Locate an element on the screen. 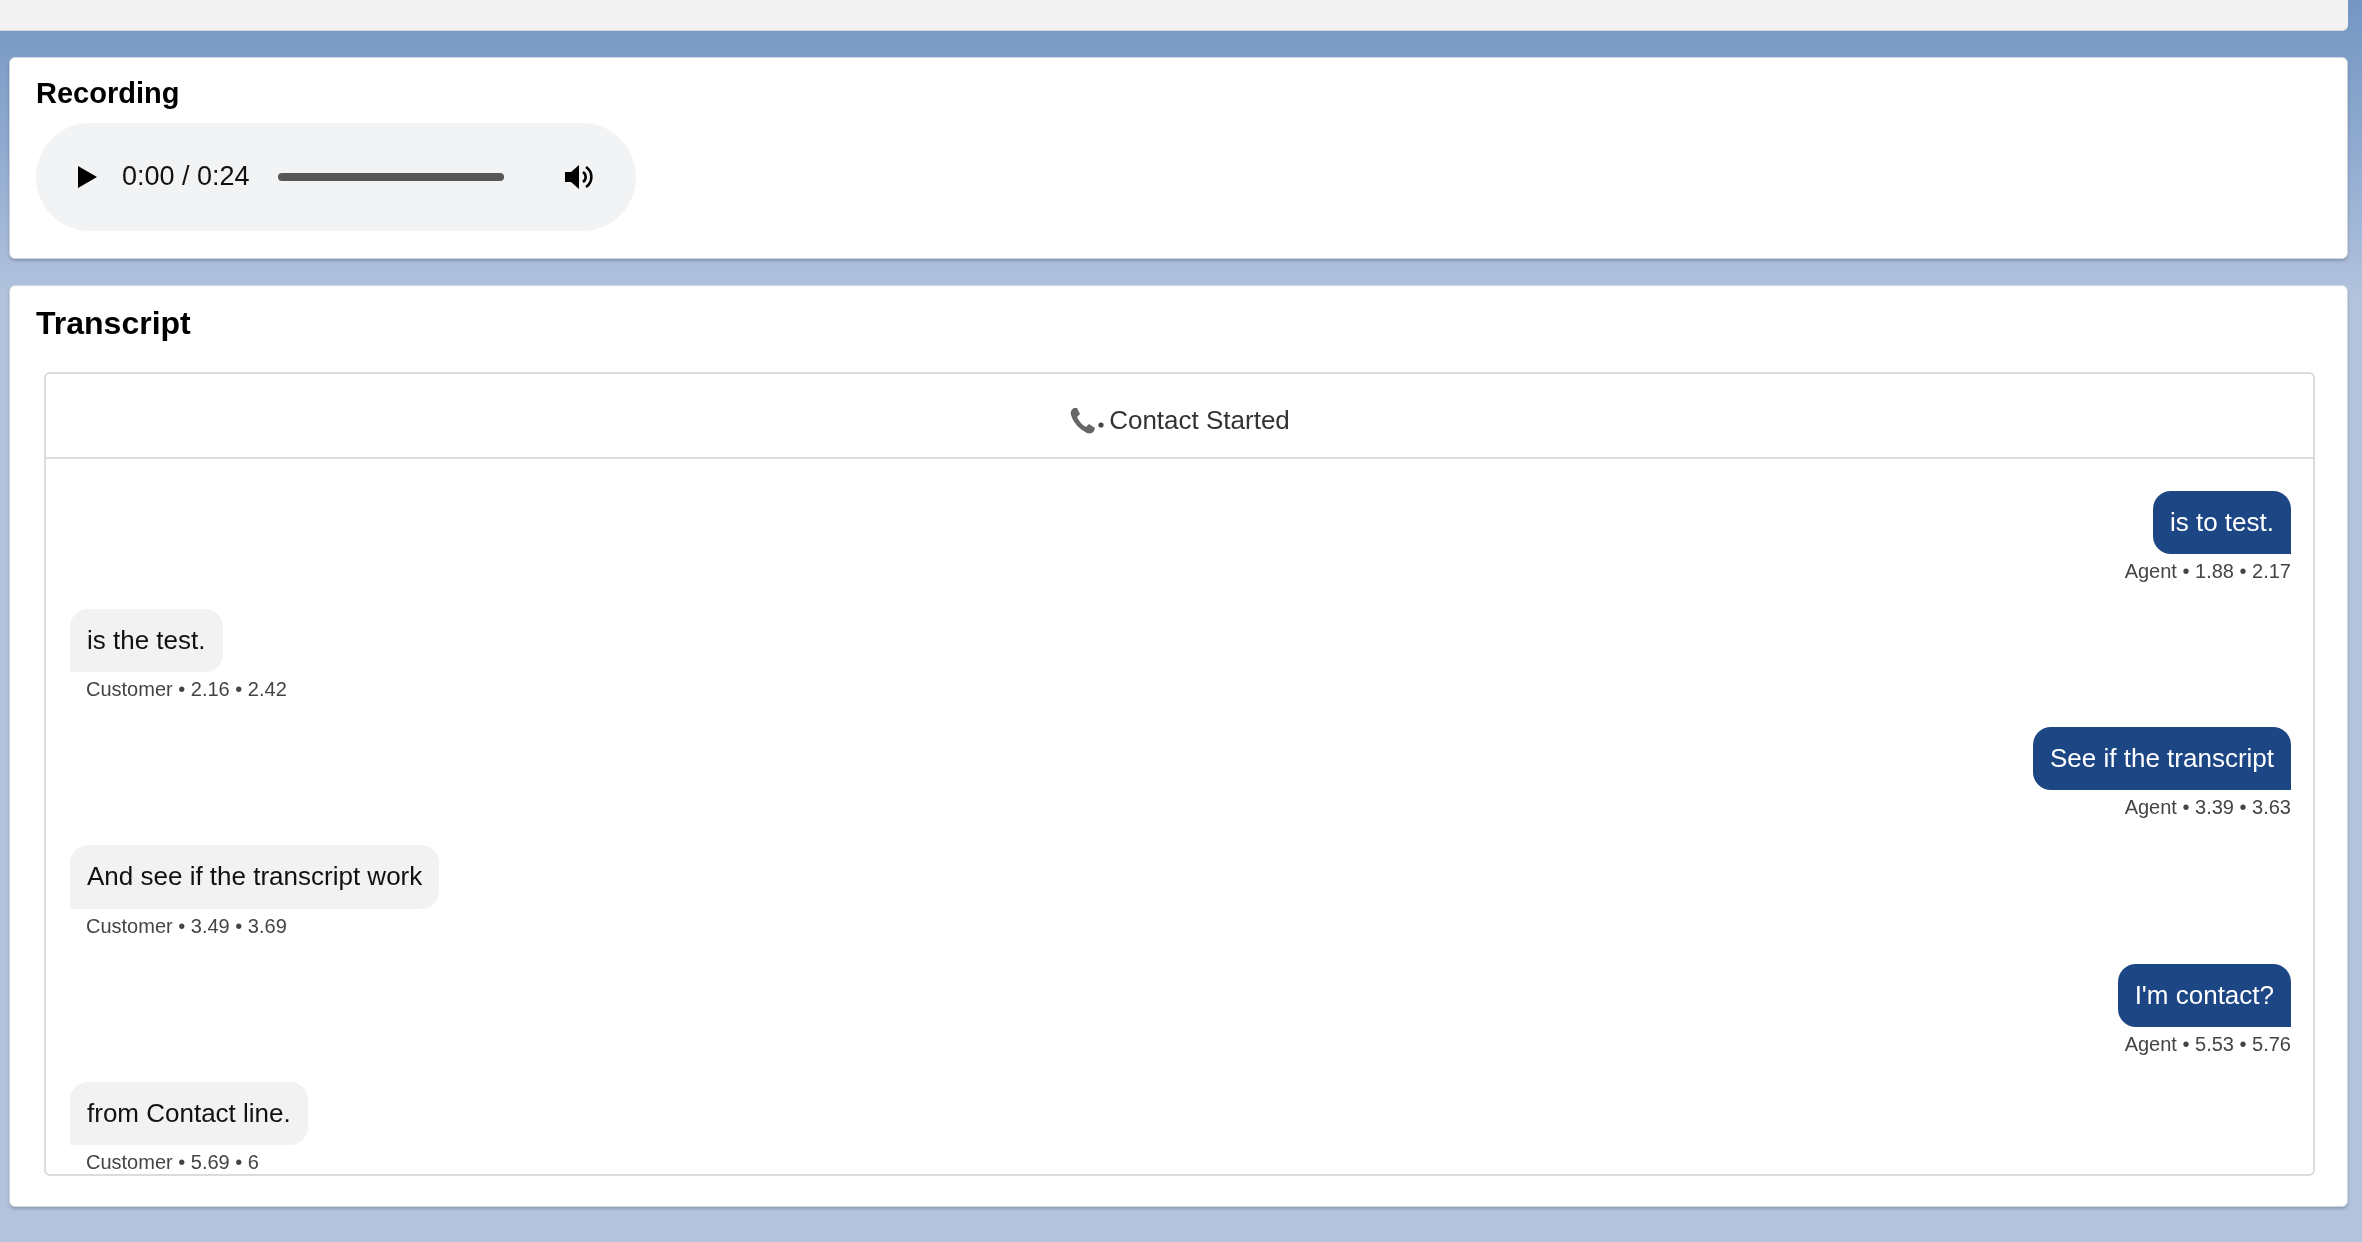 This screenshot has height=1242, width=2362. message-bubble: is the test. is located at coordinates (146, 641).